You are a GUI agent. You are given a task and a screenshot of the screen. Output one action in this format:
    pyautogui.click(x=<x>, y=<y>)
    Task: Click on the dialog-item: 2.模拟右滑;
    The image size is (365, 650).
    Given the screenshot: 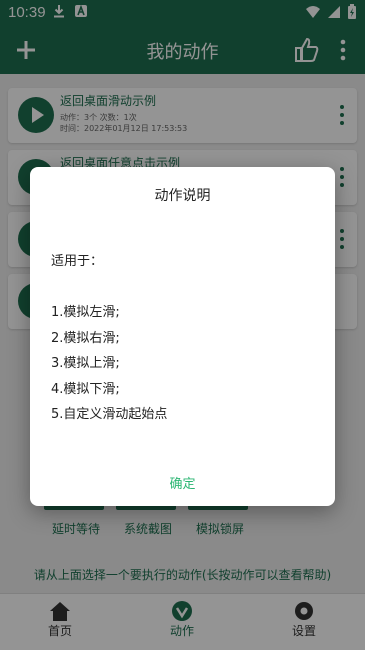 What is the action you would take?
    pyautogui.click(x=85, y=338)
    